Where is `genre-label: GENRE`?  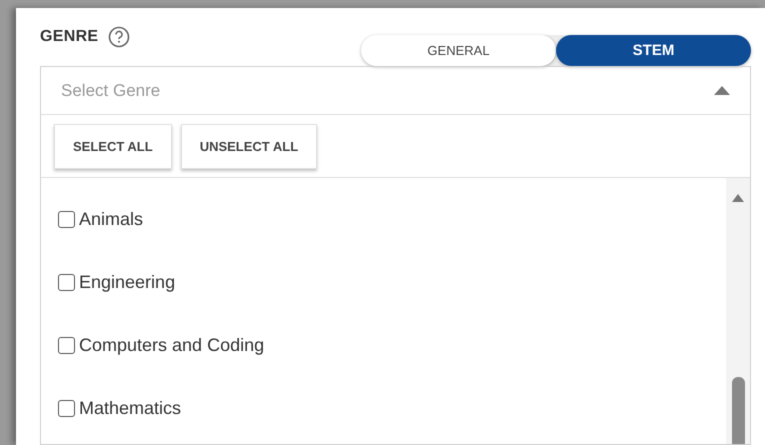
genre-label: GENRE is located at coordinates (69, 37).